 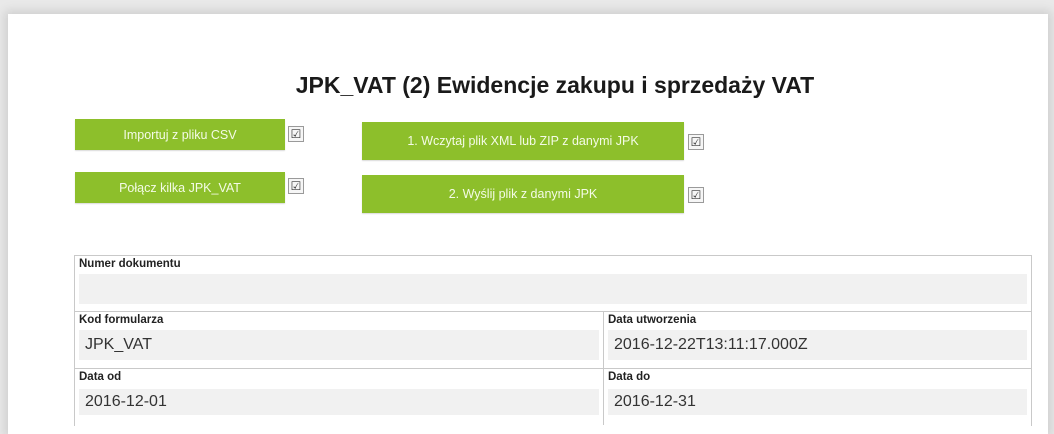 I want to click on numer-dokumentu-field, so click(x=553, y=289).